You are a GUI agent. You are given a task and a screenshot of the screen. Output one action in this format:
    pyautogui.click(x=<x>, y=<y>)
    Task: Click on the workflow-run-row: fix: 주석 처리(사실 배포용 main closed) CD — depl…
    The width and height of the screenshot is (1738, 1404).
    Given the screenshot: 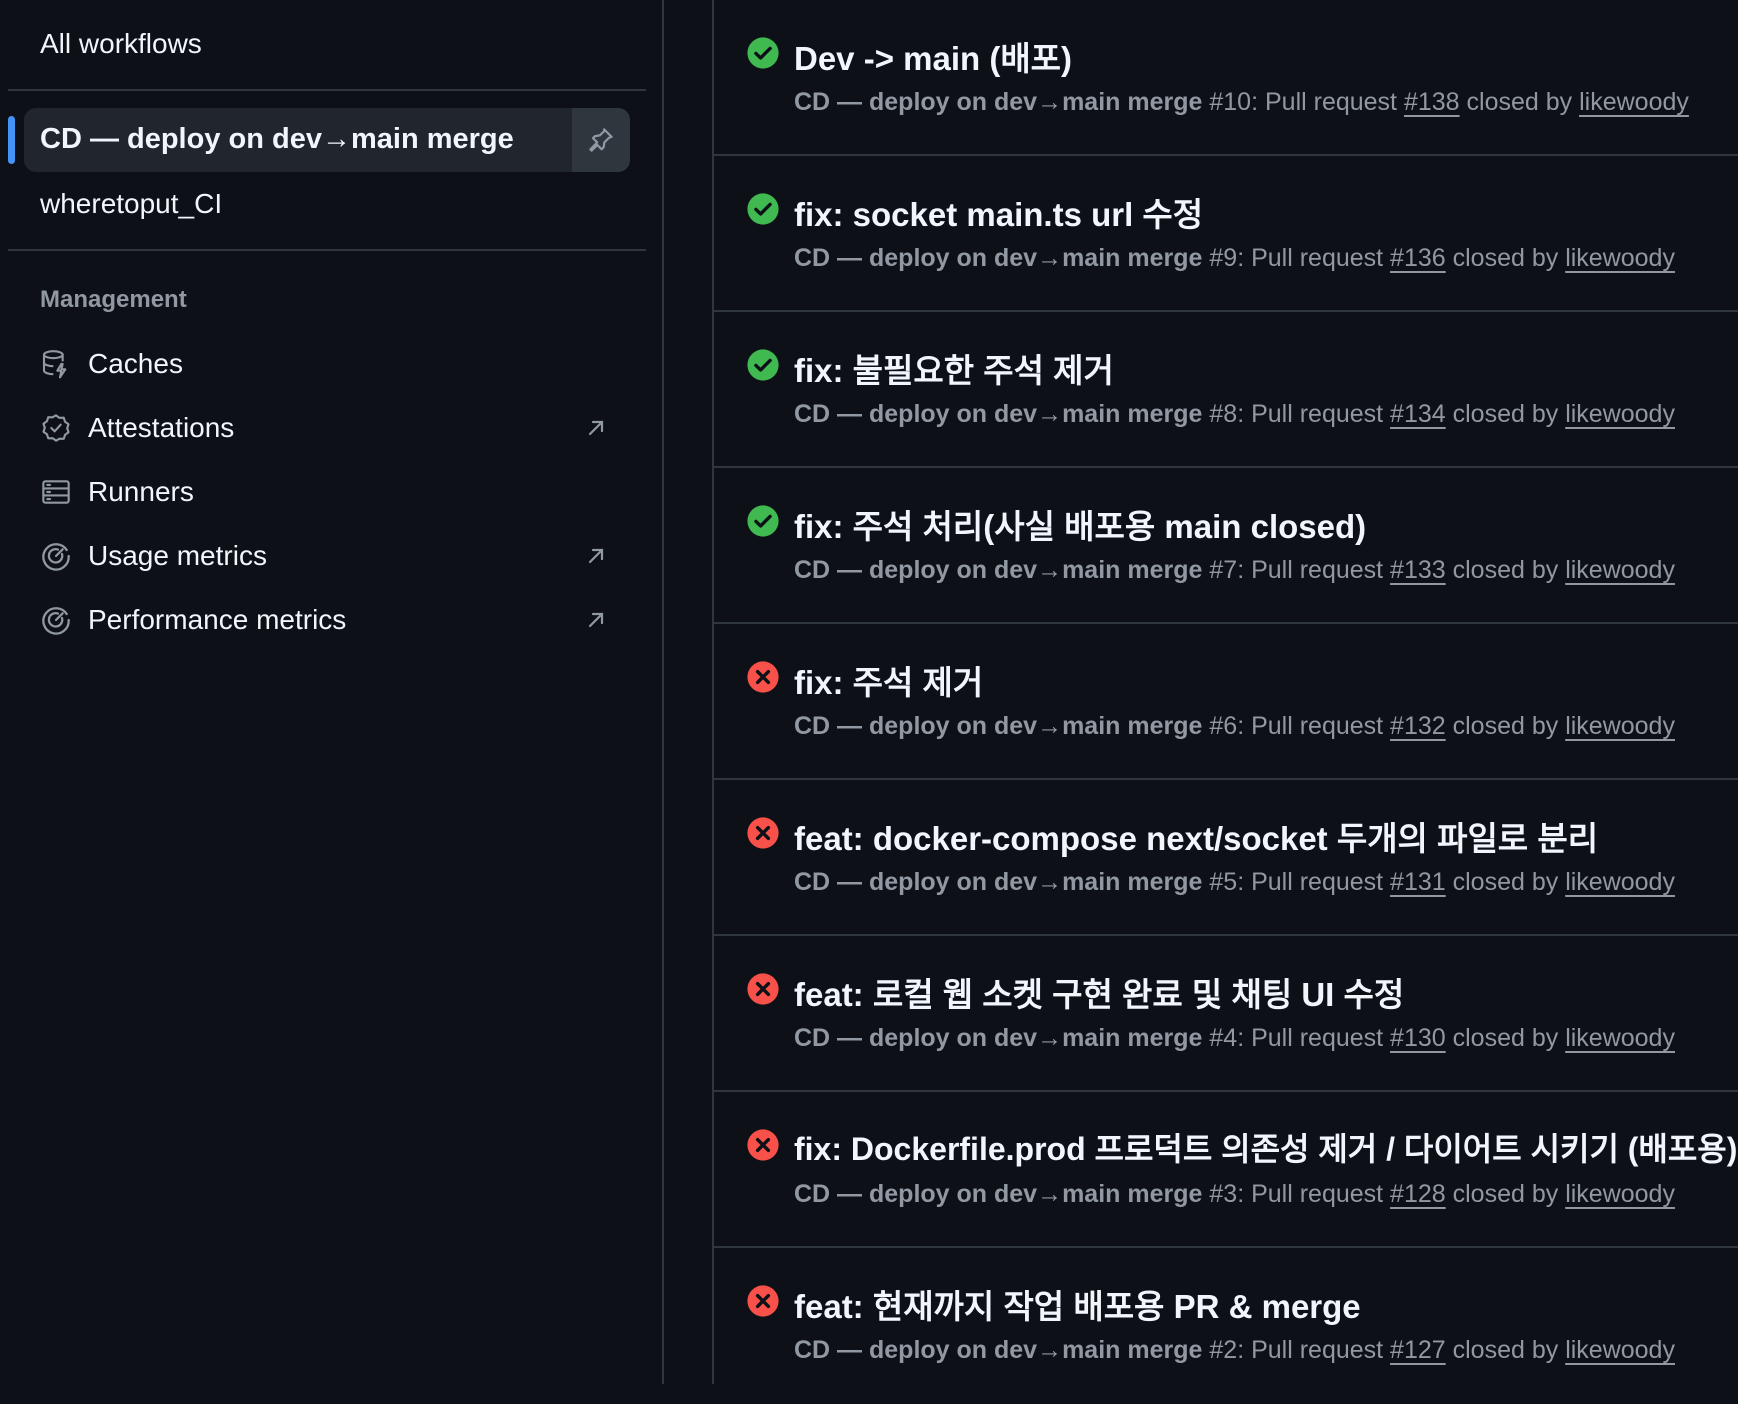 What is the action you would take?
    pyautogui.click(x=1226, y=546)
    